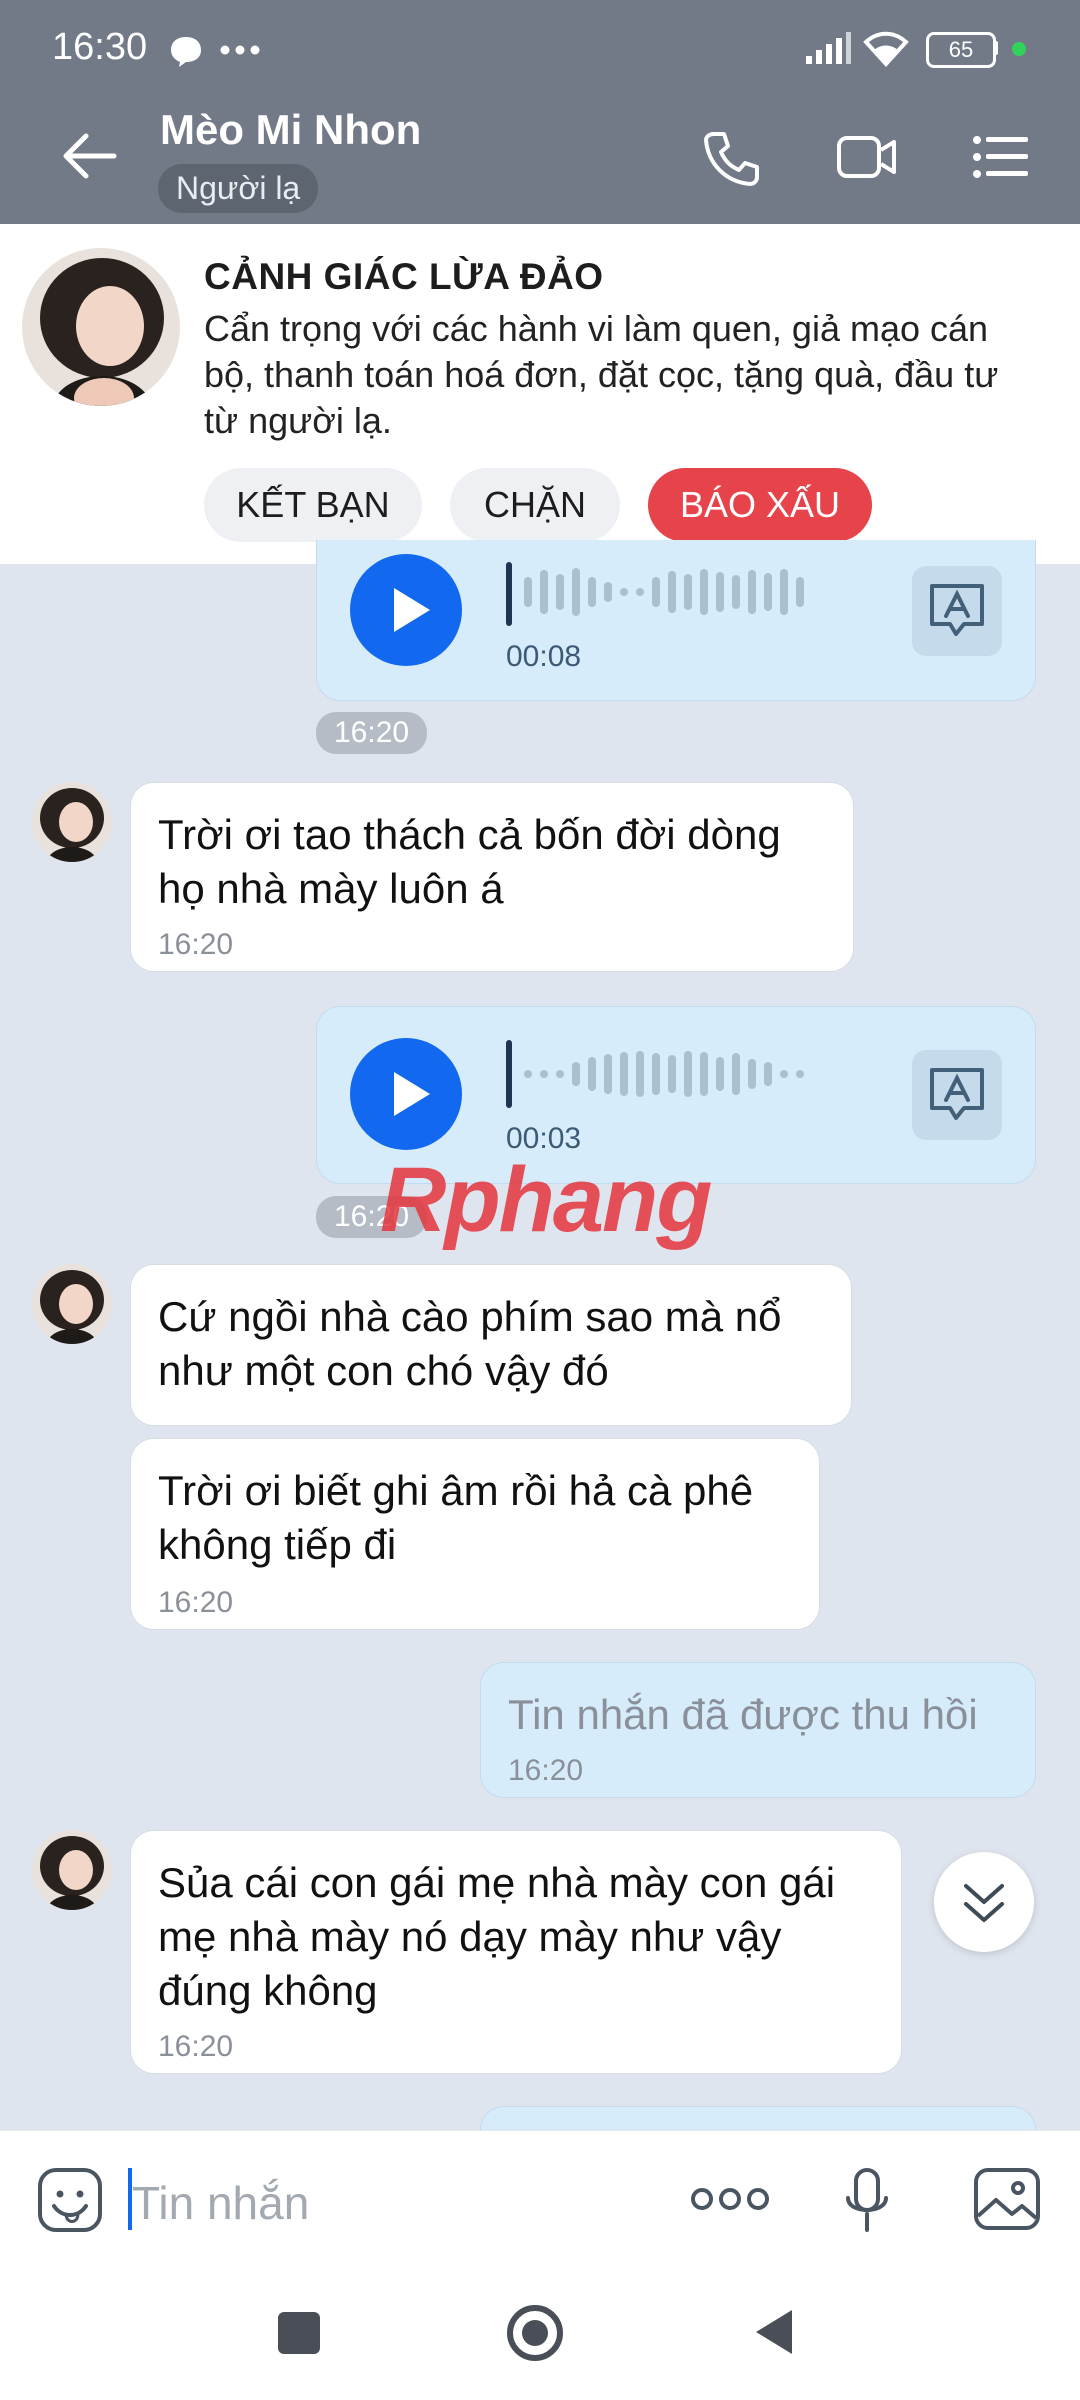 This screenshot has height=2400, width=1080. What do you see at coordinates (743, 1714) in the screenshot?
I see `recalled-message-text: Tin nhắn đã được thu hồi` at bounding box center [743, 1714].